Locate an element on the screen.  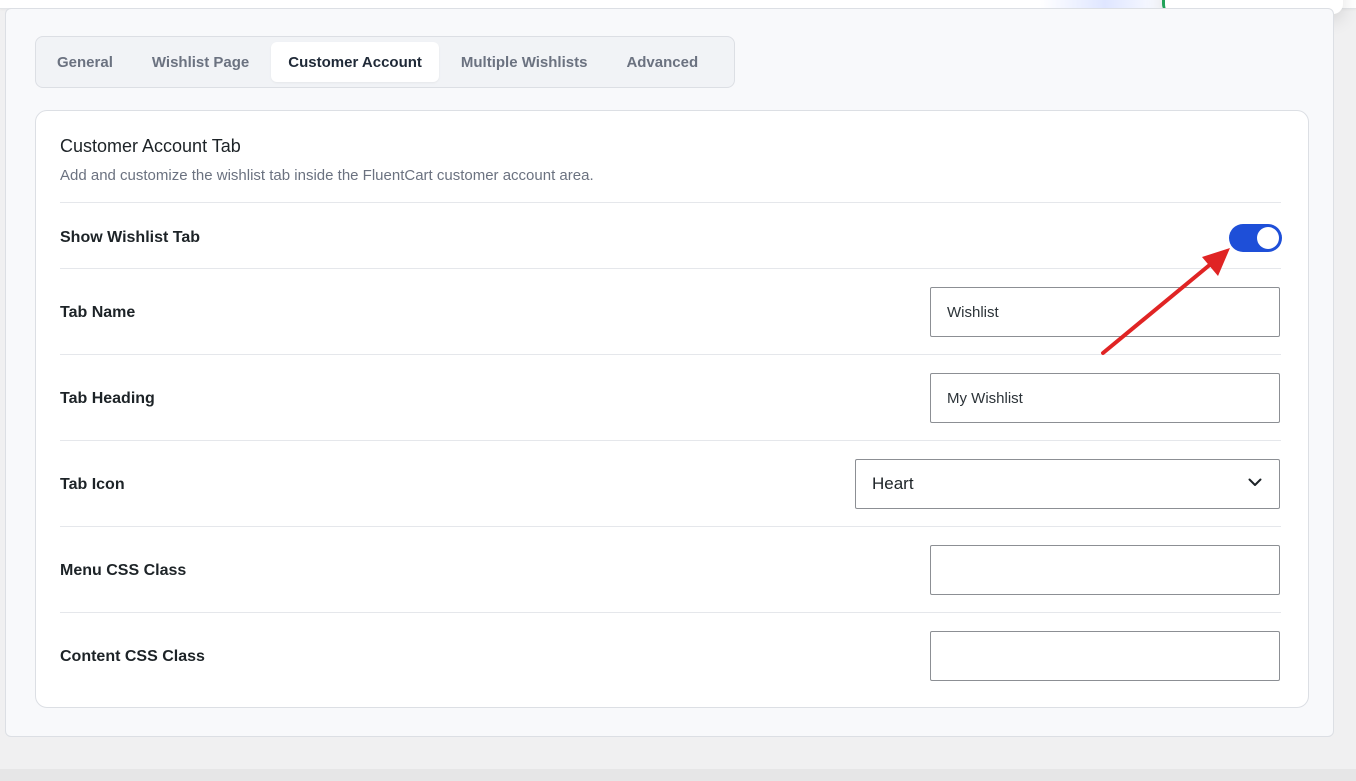
show-wishlist-tab-toggle is located at coordinates (1255, 238).